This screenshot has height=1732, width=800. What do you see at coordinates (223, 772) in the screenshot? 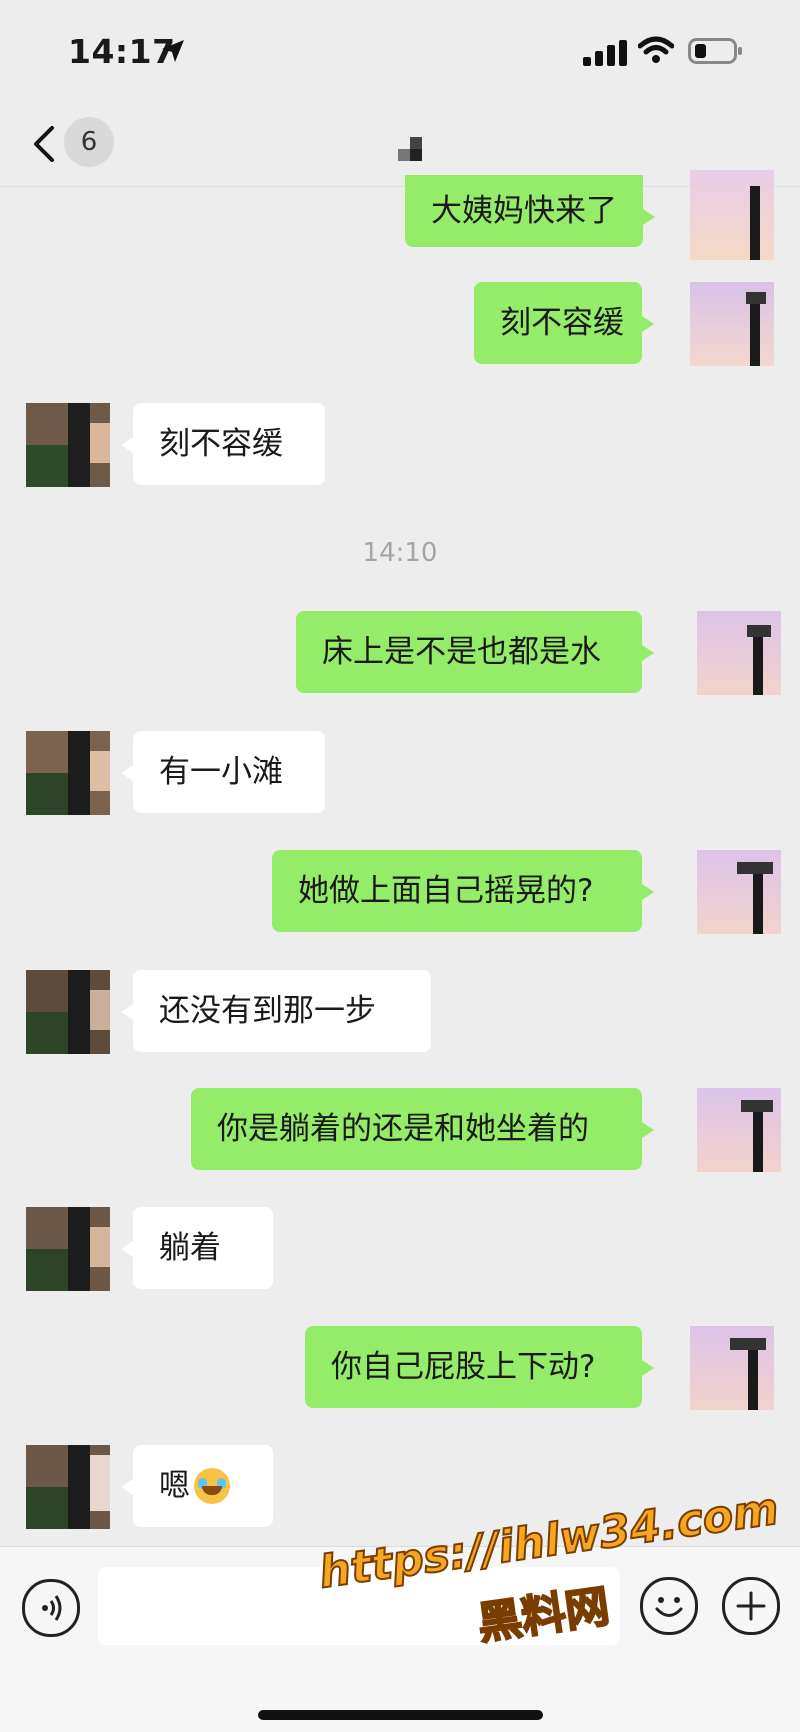
I see `message-bubble-incoming: 有一小滩` at bounding box center [223, 772].